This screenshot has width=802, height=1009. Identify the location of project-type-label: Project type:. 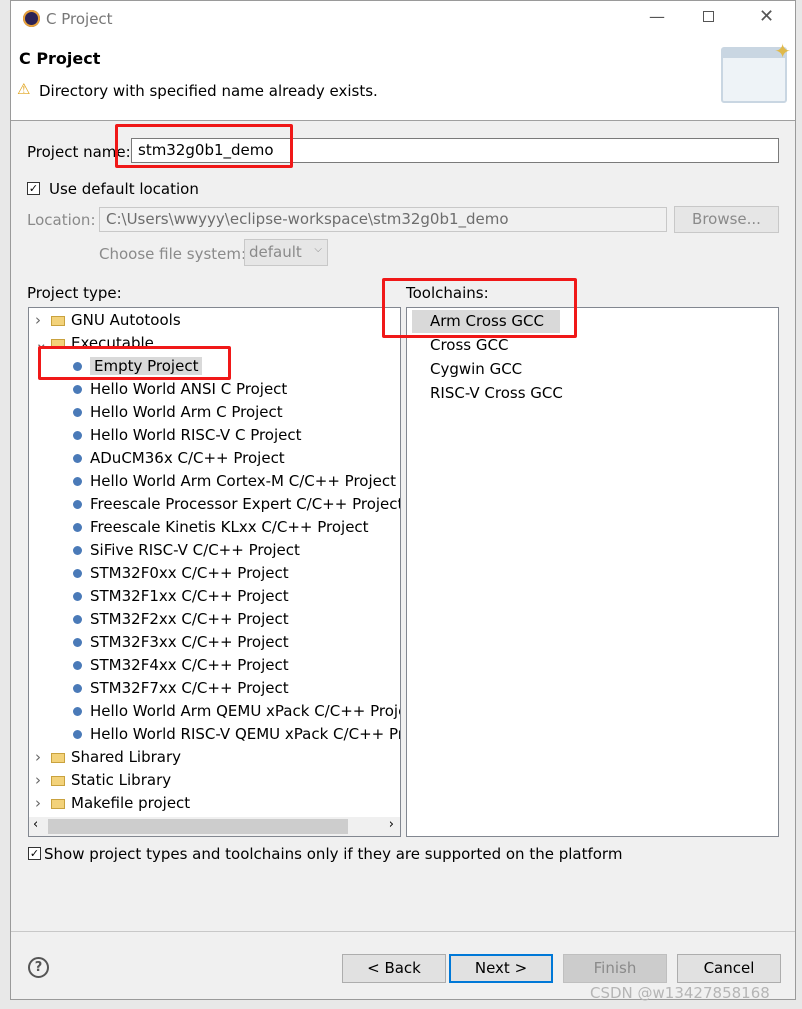
(74, 293).